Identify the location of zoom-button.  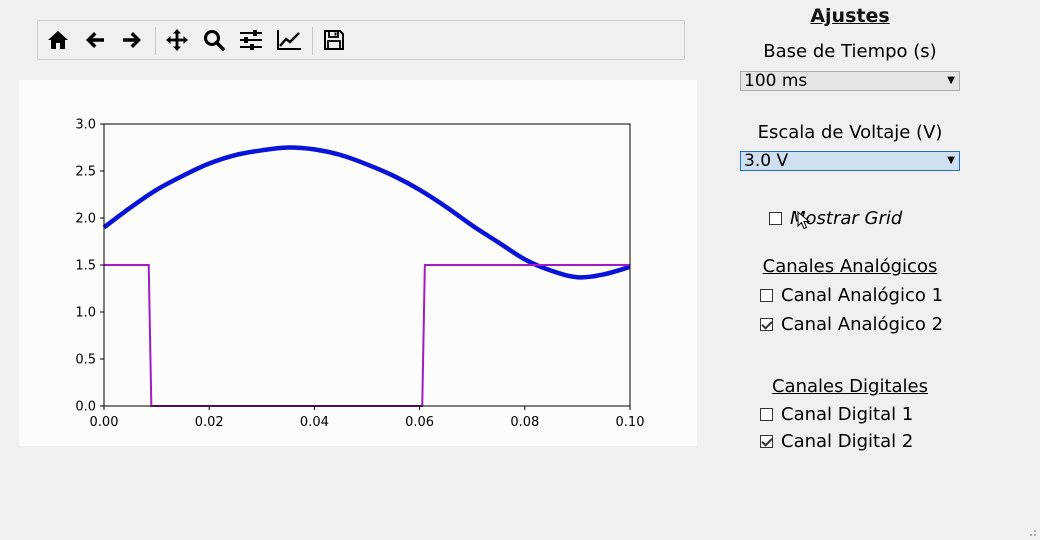
(214, 40).